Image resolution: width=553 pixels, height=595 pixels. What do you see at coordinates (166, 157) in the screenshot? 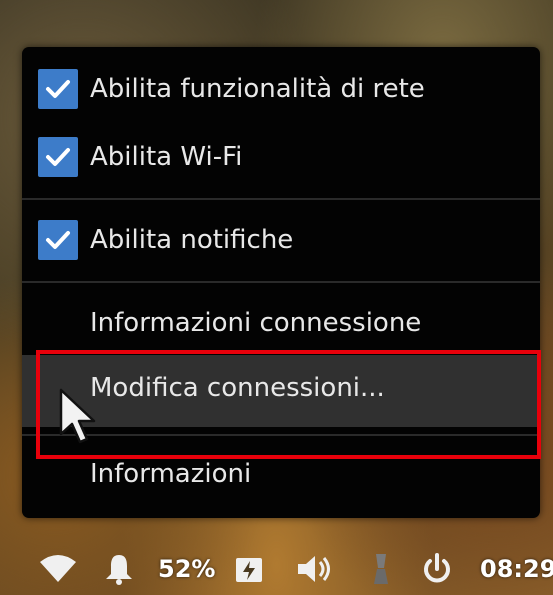
I see `menu-item-label: Abilita Wi-Fi` at bounding box center [166, 157].